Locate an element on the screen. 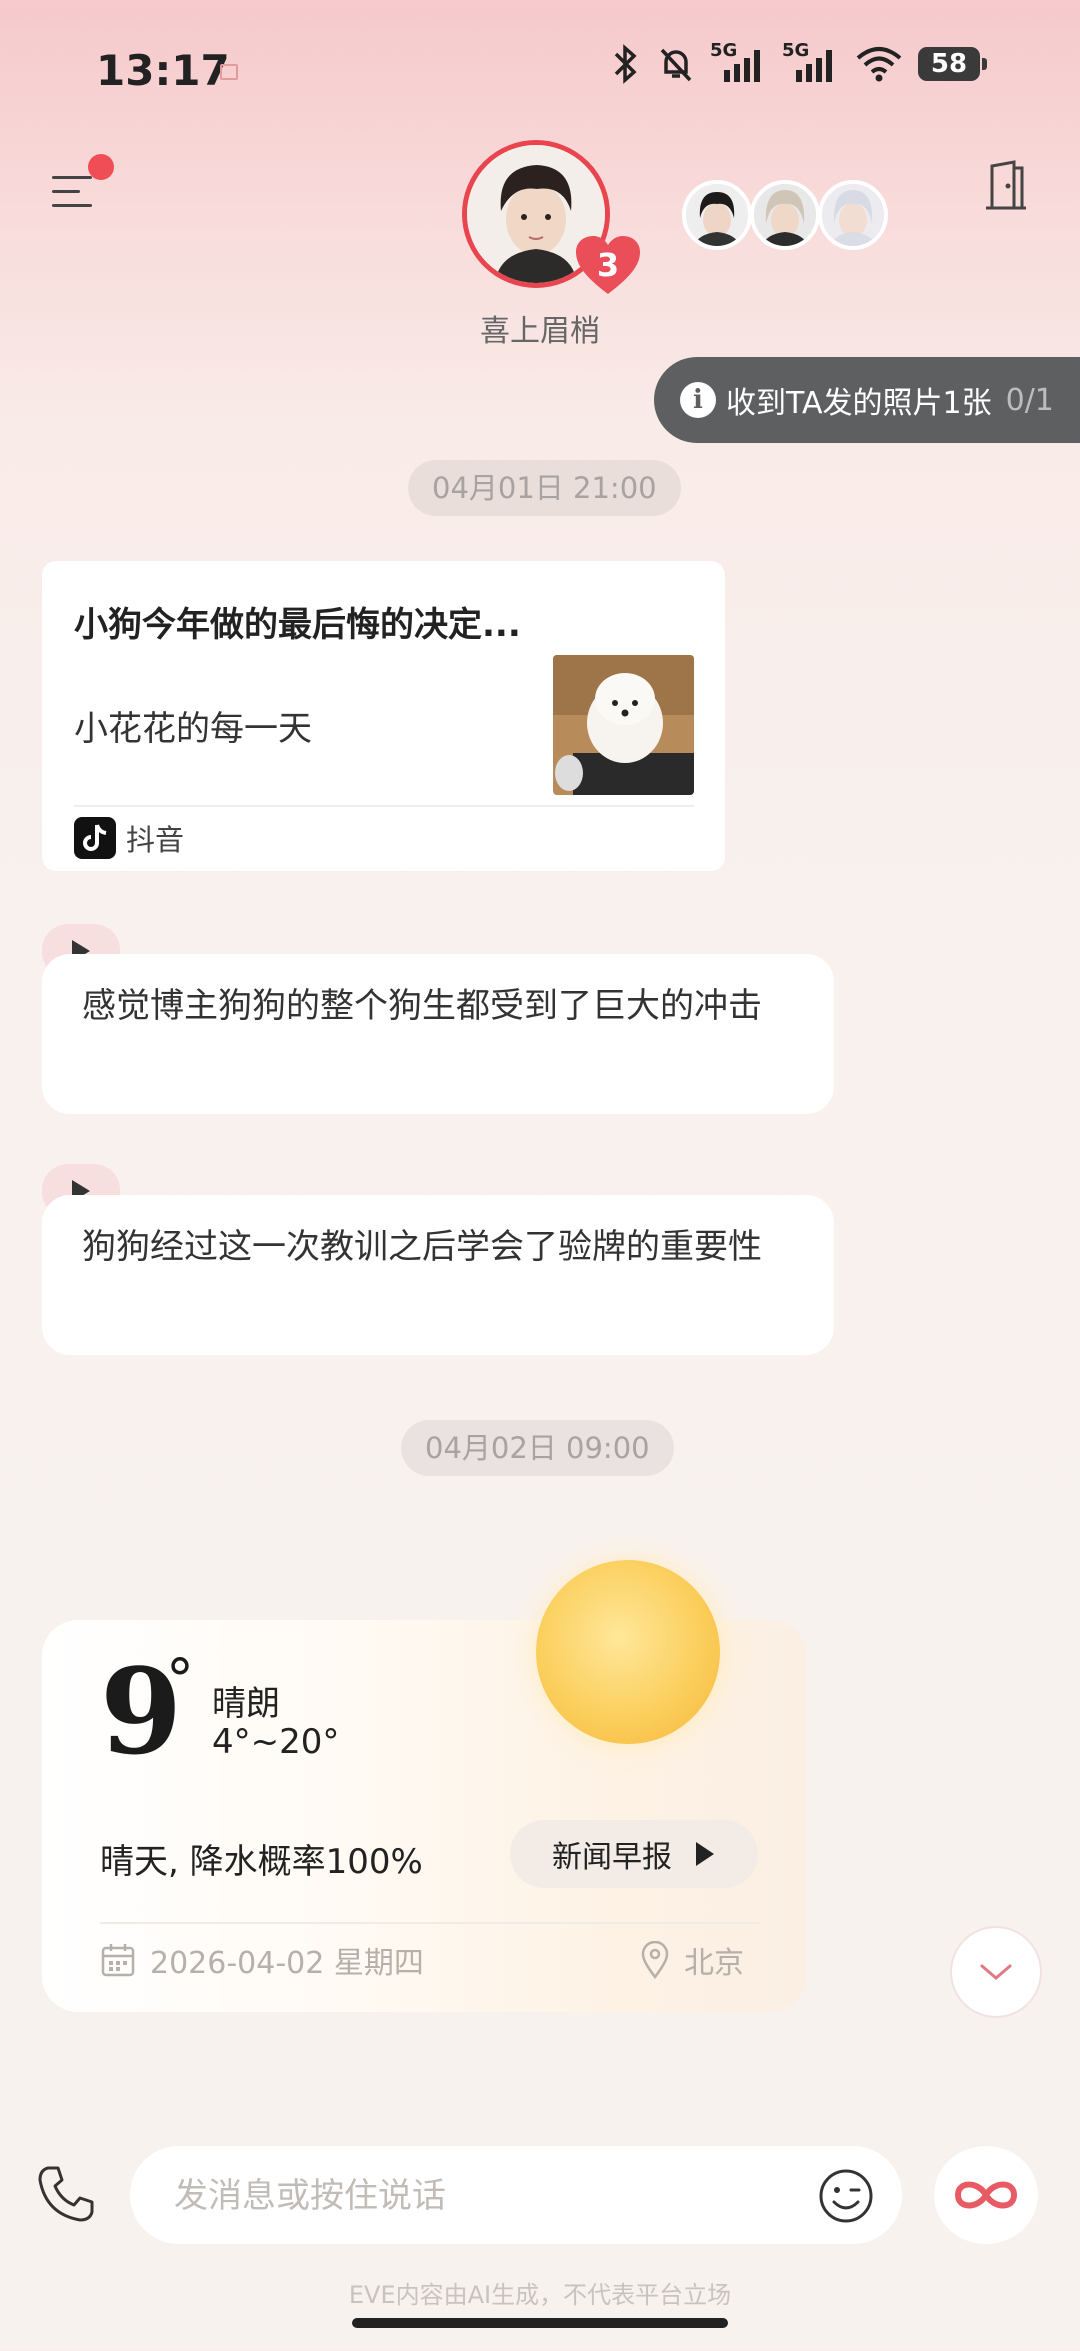 Image resolution: width=1080 pixels, height=2351 pixels. chevron-down-icon is located at coordinates (996, 1972).